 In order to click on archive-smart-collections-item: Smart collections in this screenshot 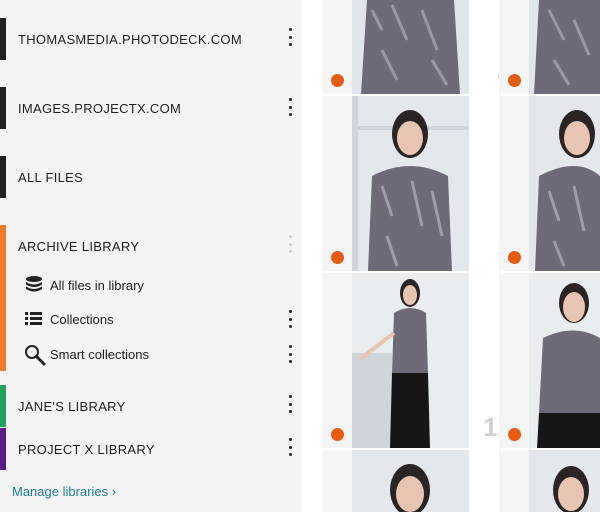, I will do `click(163, 354)`.